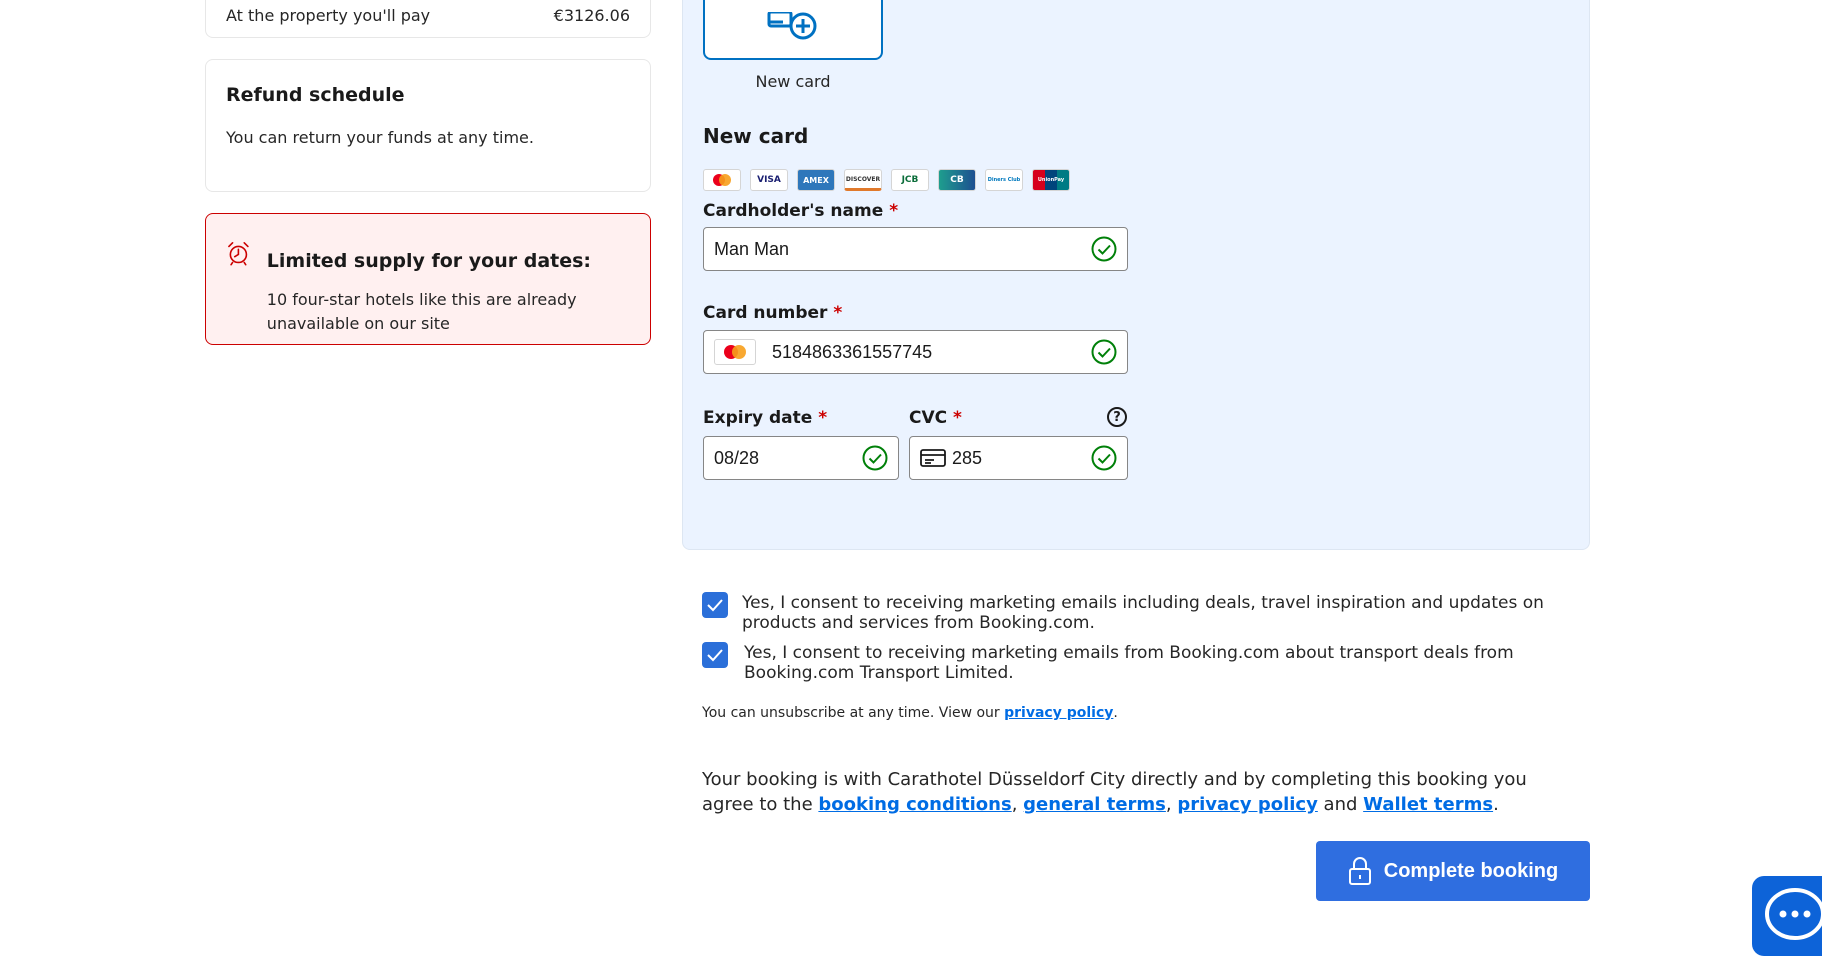 This screenshot has height=956, width=1822. I want to click on price-summary-row: At the property you'll pay €3126.06, so click(428, 19).